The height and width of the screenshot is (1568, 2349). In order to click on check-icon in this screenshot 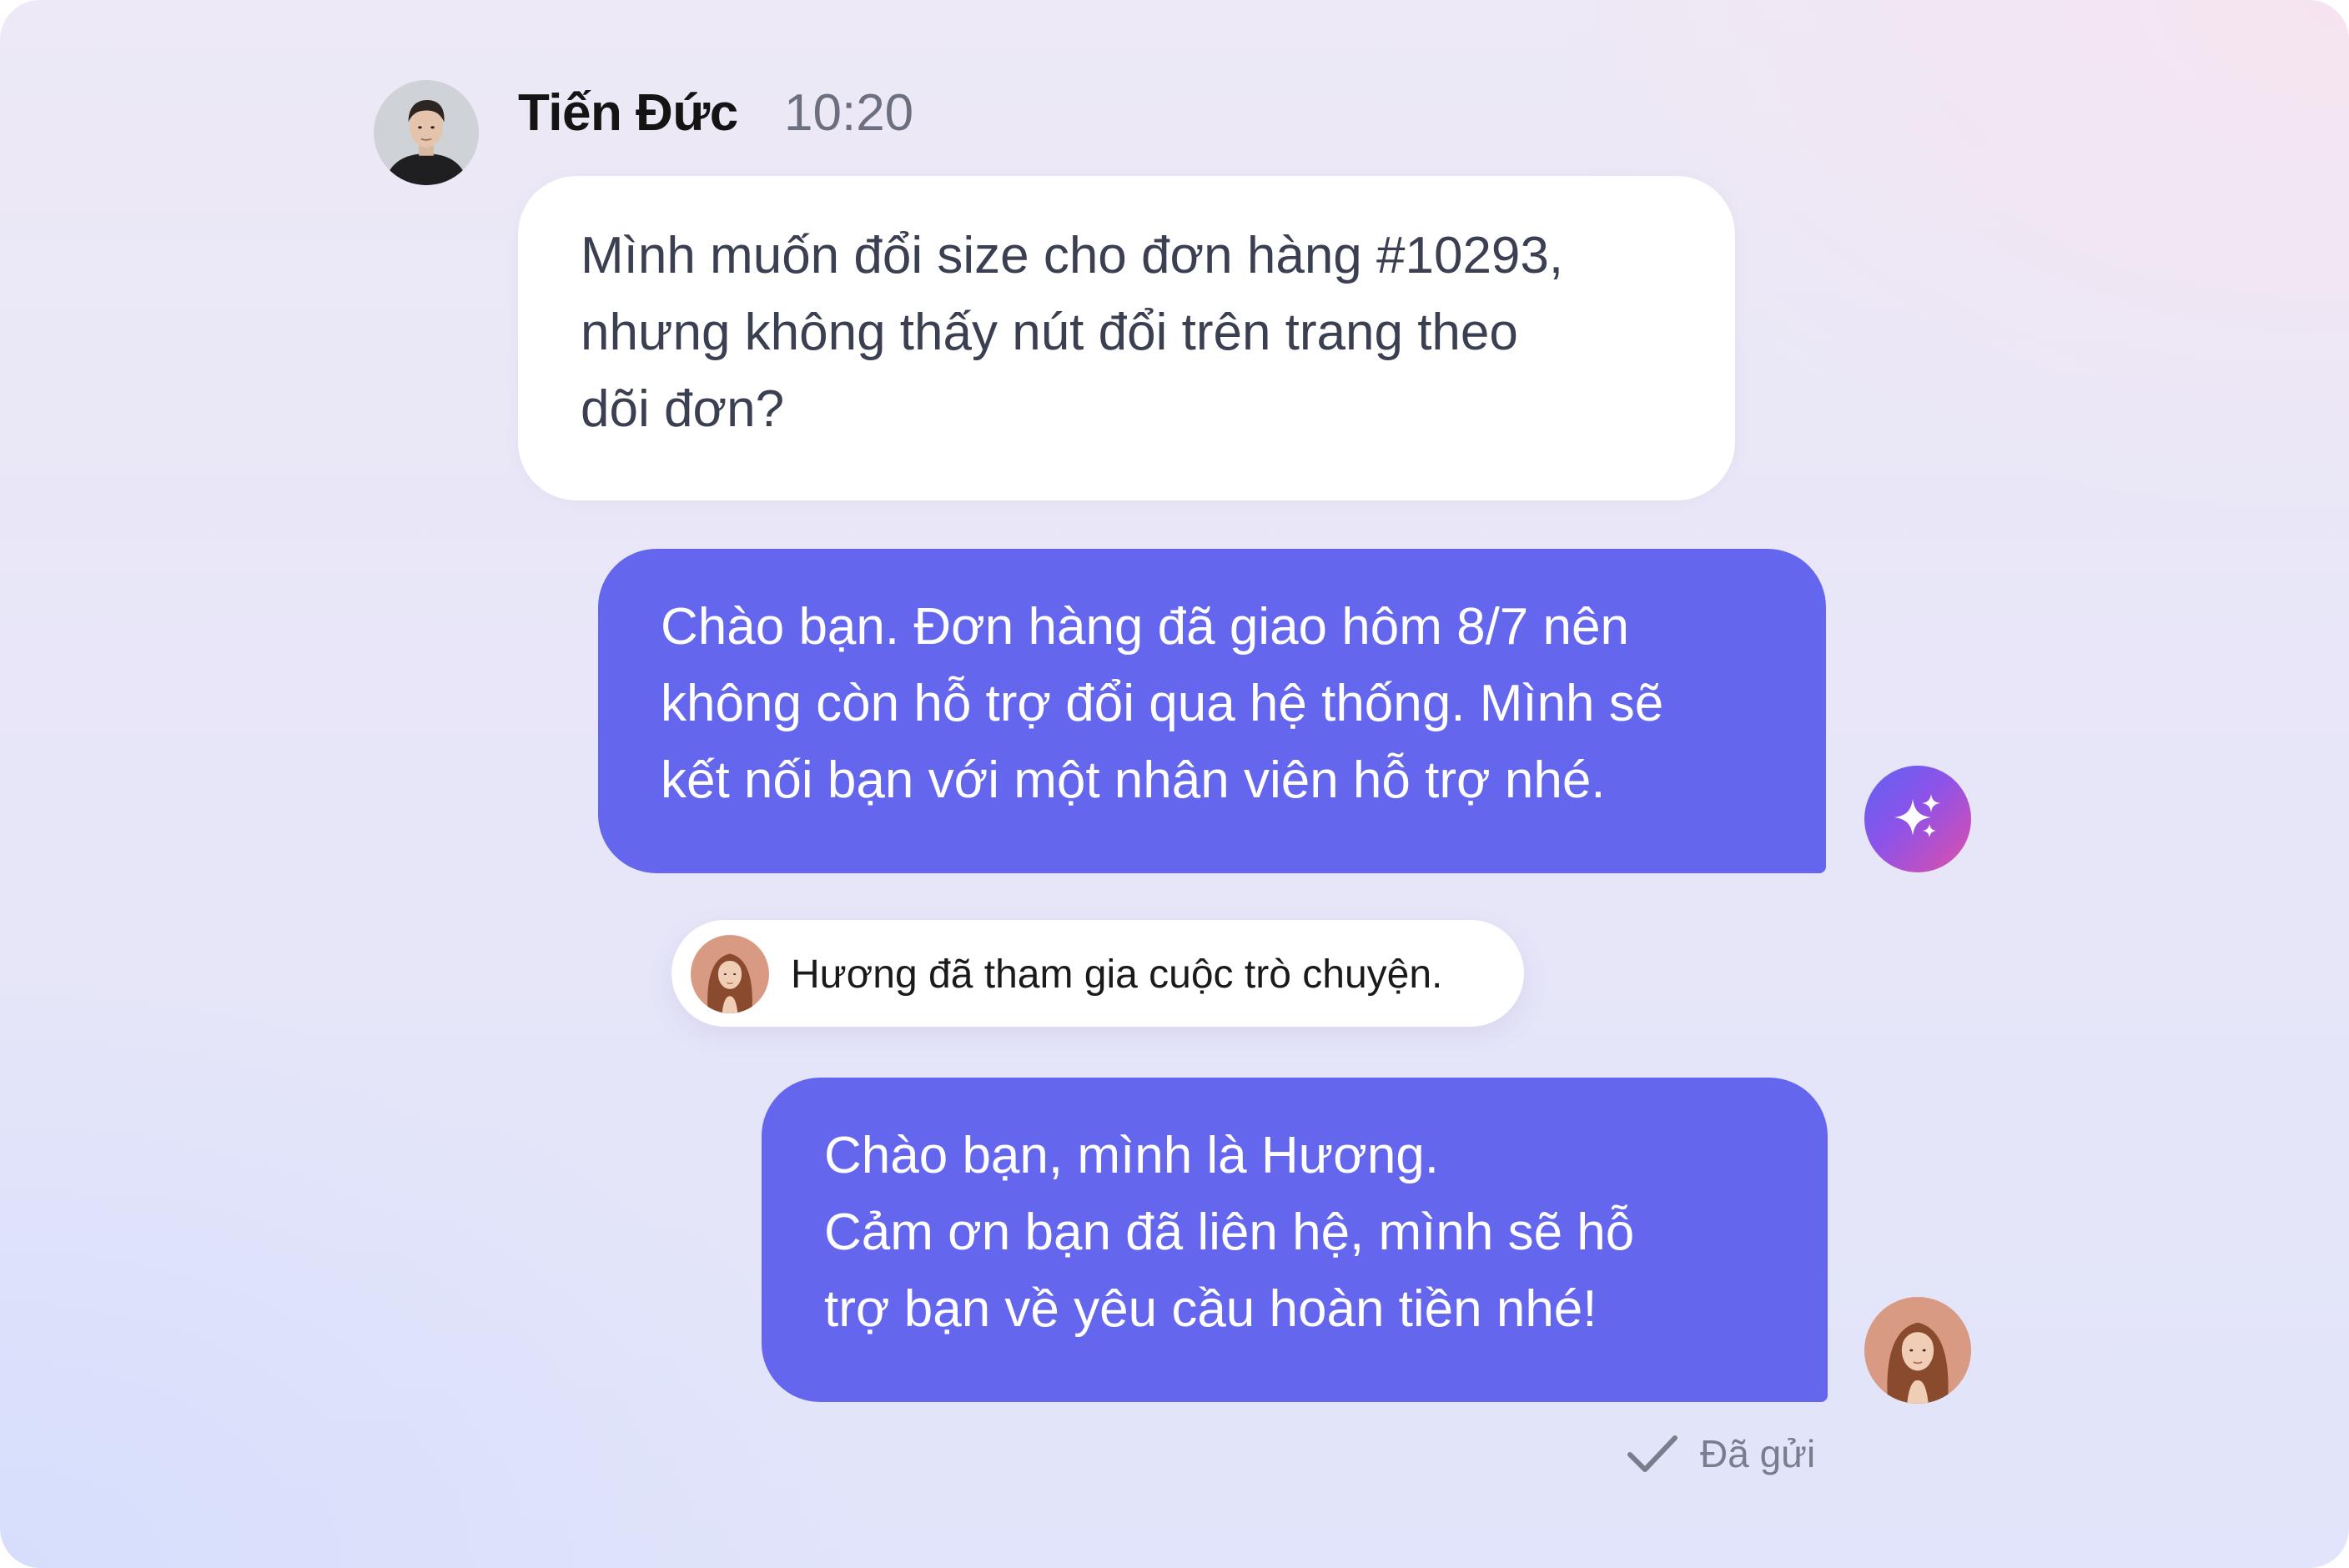, I will do `click(1652, 1453)`.